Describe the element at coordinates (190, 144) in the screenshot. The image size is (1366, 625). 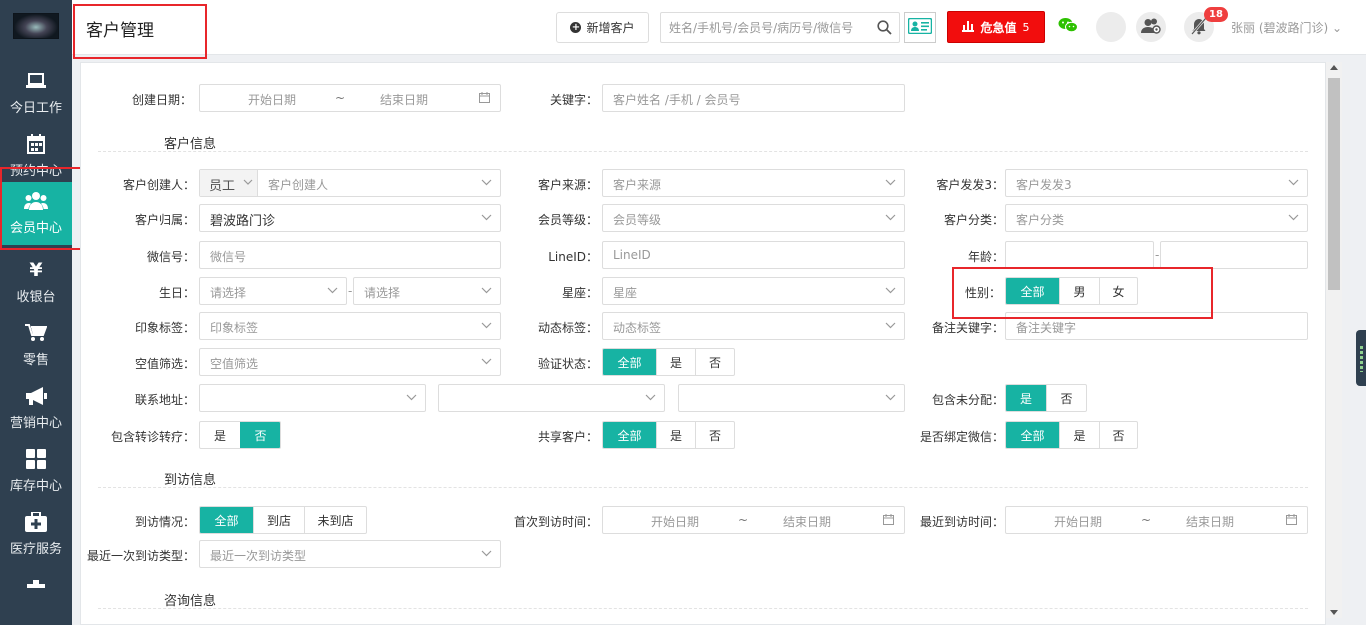
I see `section-customer-info: 客户信息` at that location.